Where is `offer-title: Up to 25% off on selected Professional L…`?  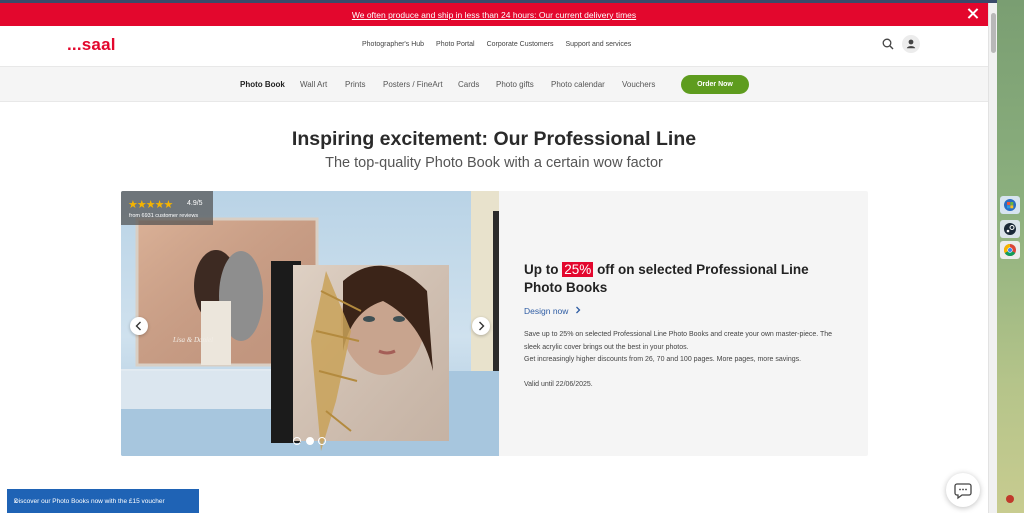 offer-title: Up to 25% off on selected Professional L… is located at coordinates (679, 279).